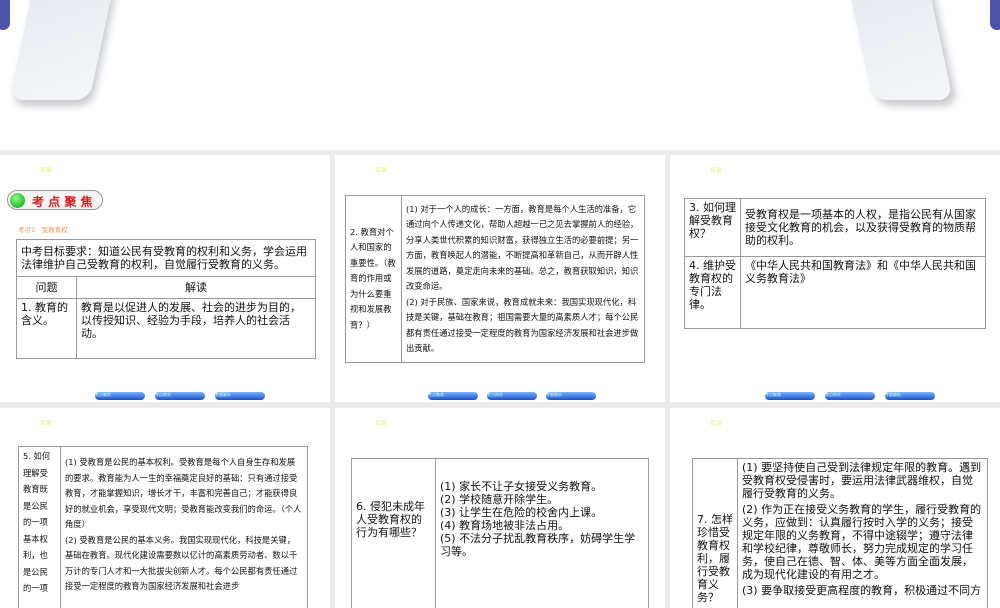 Image resolution: width=1000 pixels, height=608 pixels. What do you see at coordinates (521, 512) in the screenshot?
I see `list-item: (3) 让学生在危险的校舍内上课。` at bounding box center [521, 512].